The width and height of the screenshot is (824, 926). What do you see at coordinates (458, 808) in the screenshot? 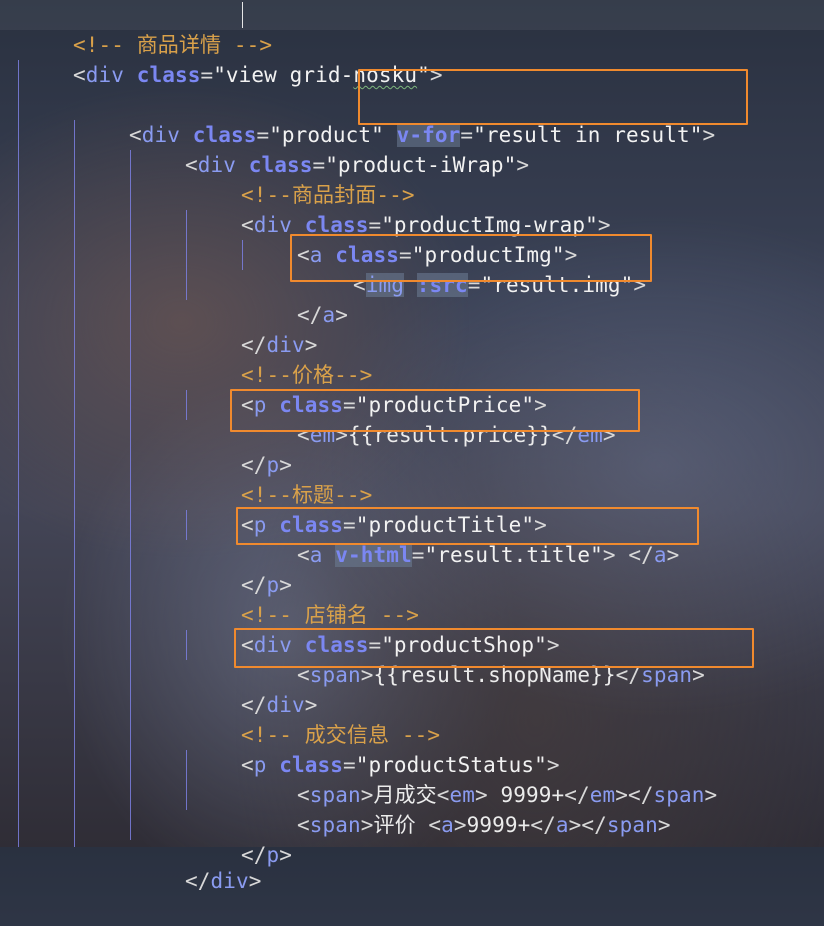
I see `code-line: <span>评价 <a>9999+</a></span>` at bounding box center [458, 808].